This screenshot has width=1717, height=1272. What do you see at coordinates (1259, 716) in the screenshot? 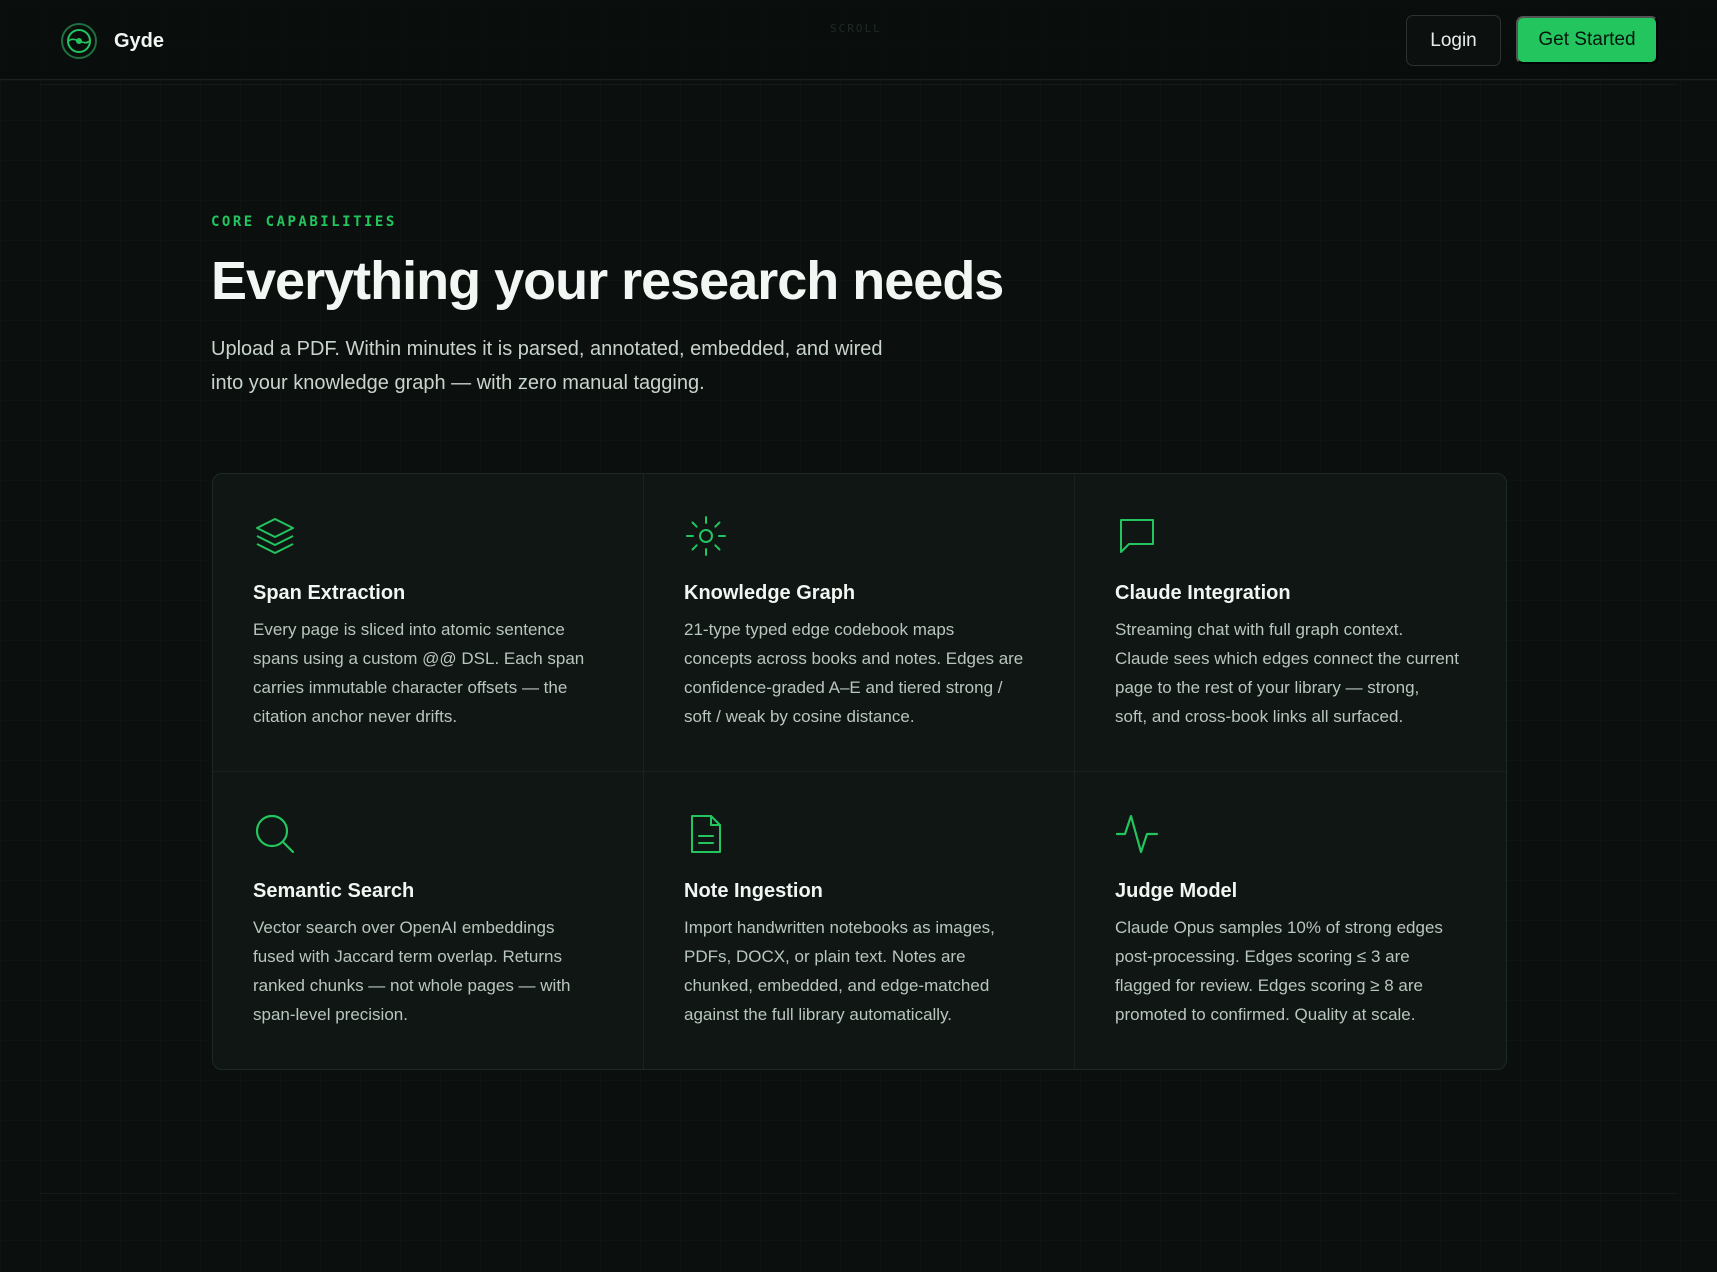
I see `desc-line: soft, and cross-book links all surfaced.` at bounding box center [1259, 716].